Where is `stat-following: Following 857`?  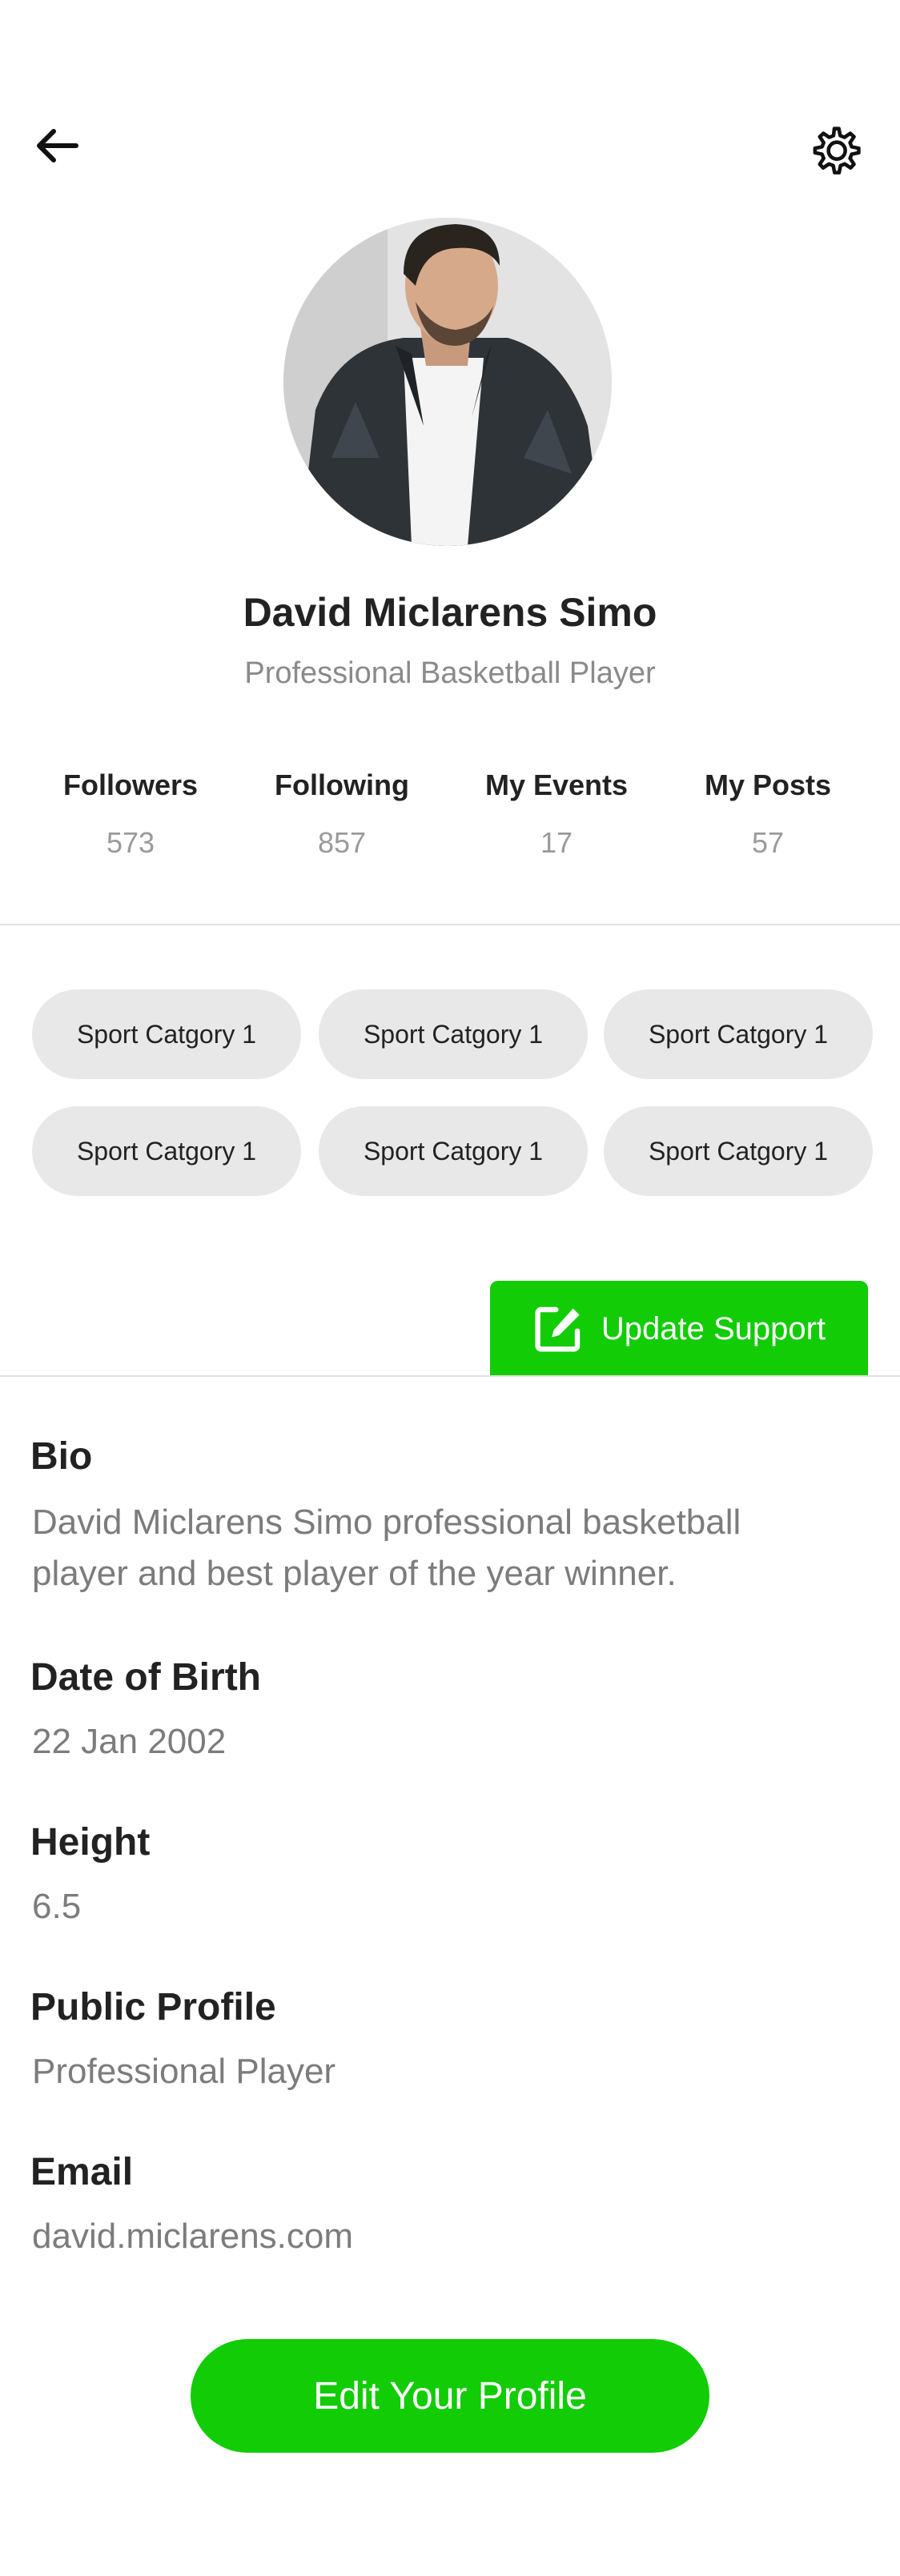
stat-following: Following 857 is located at coordinates (342, 814).